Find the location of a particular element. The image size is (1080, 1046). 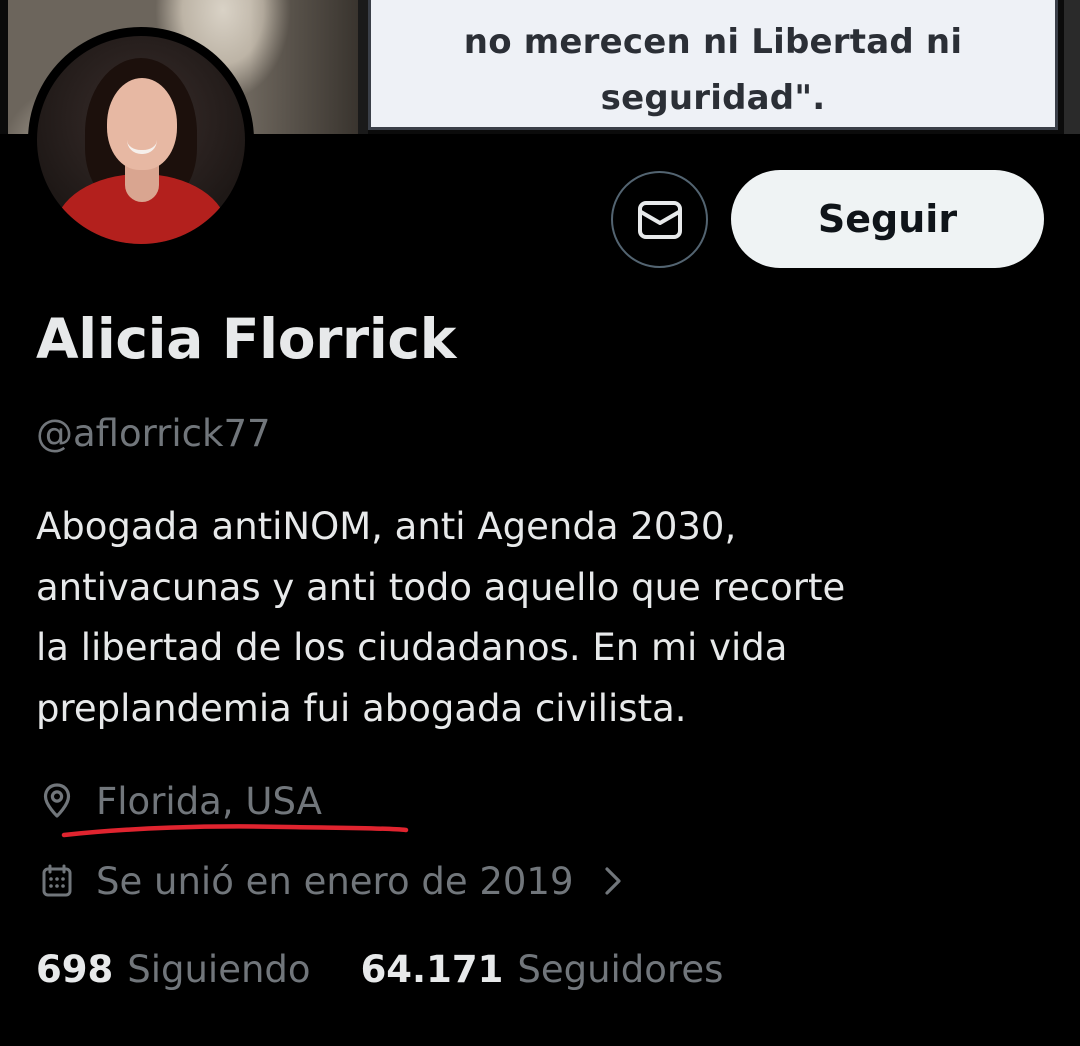

banner-photo-shadow is located at coordinates (304, 67).